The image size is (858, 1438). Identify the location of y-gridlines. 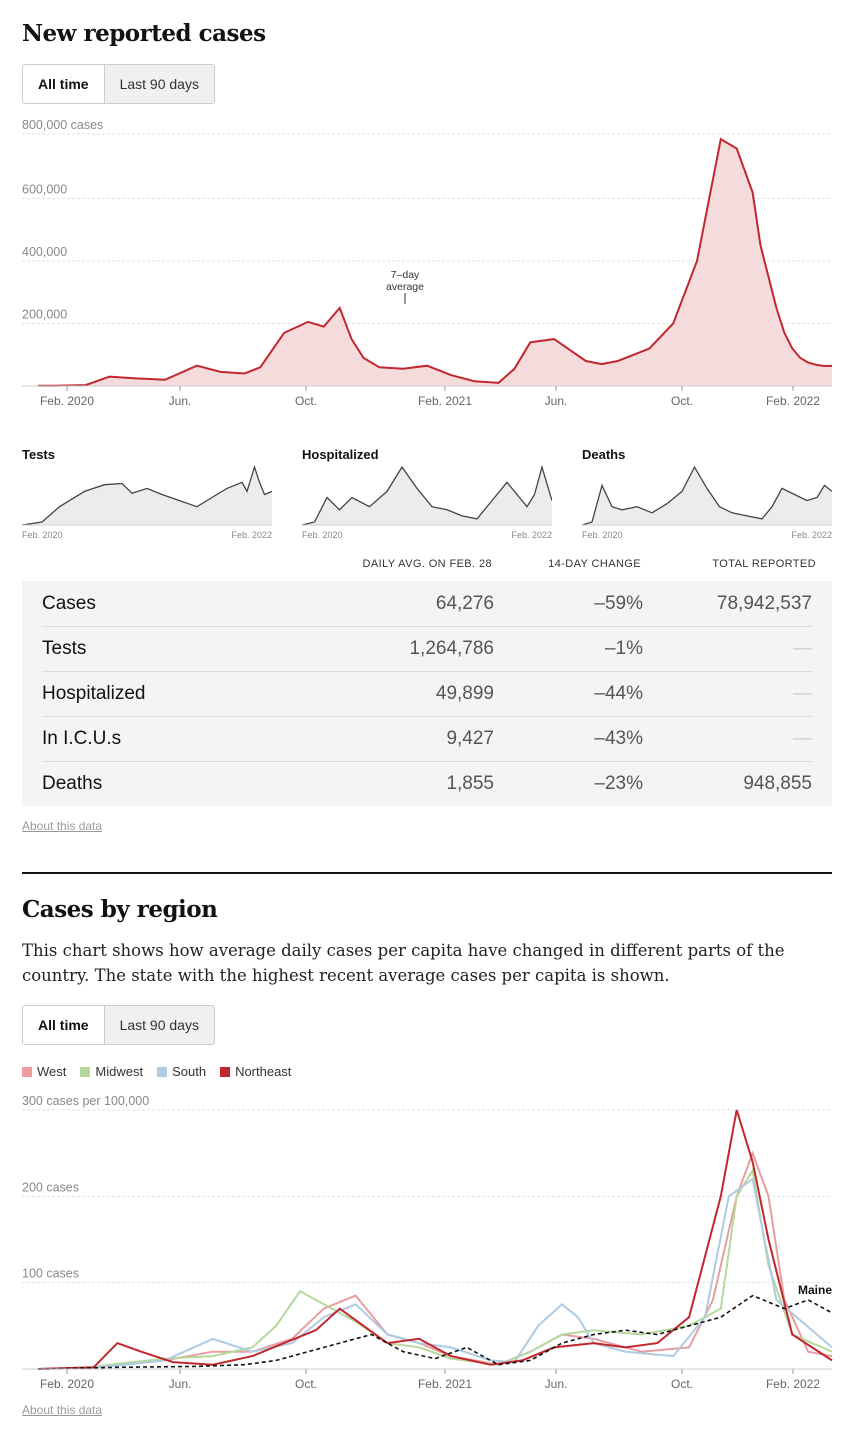
(427, 1196).